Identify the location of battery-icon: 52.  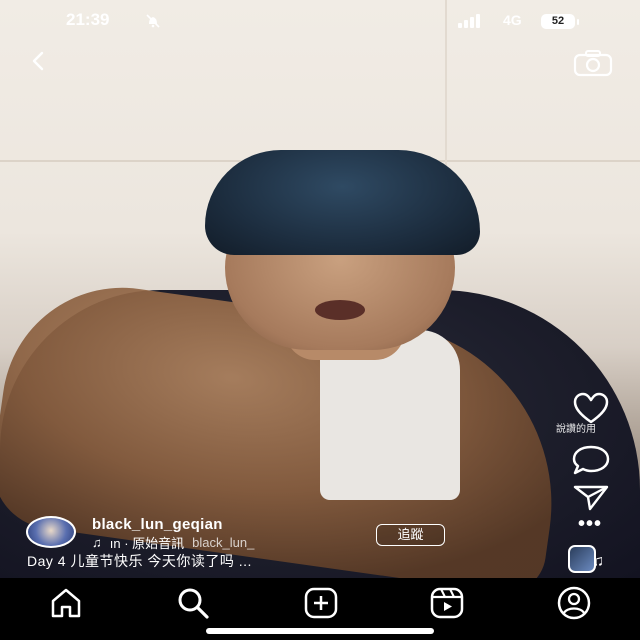
(560, 21).